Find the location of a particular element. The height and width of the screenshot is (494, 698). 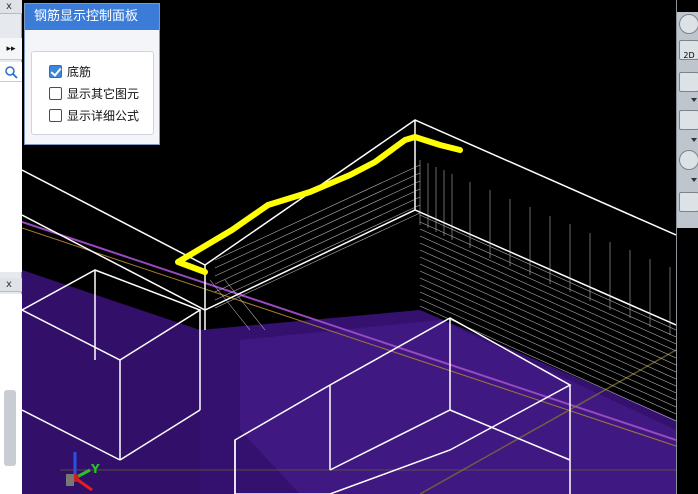

option-show-other-elements: 显示其它图元 is located at coordinates (94, 93).